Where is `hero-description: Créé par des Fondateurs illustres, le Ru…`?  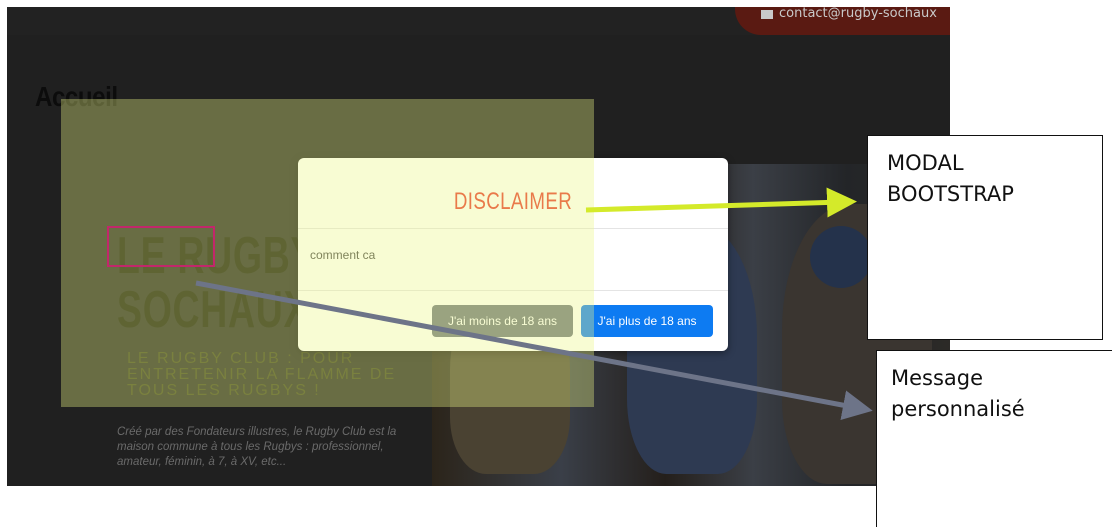 hero-description: Créé par des Fondateurs illustres, le Ru… is located at coordinates (257, 447).